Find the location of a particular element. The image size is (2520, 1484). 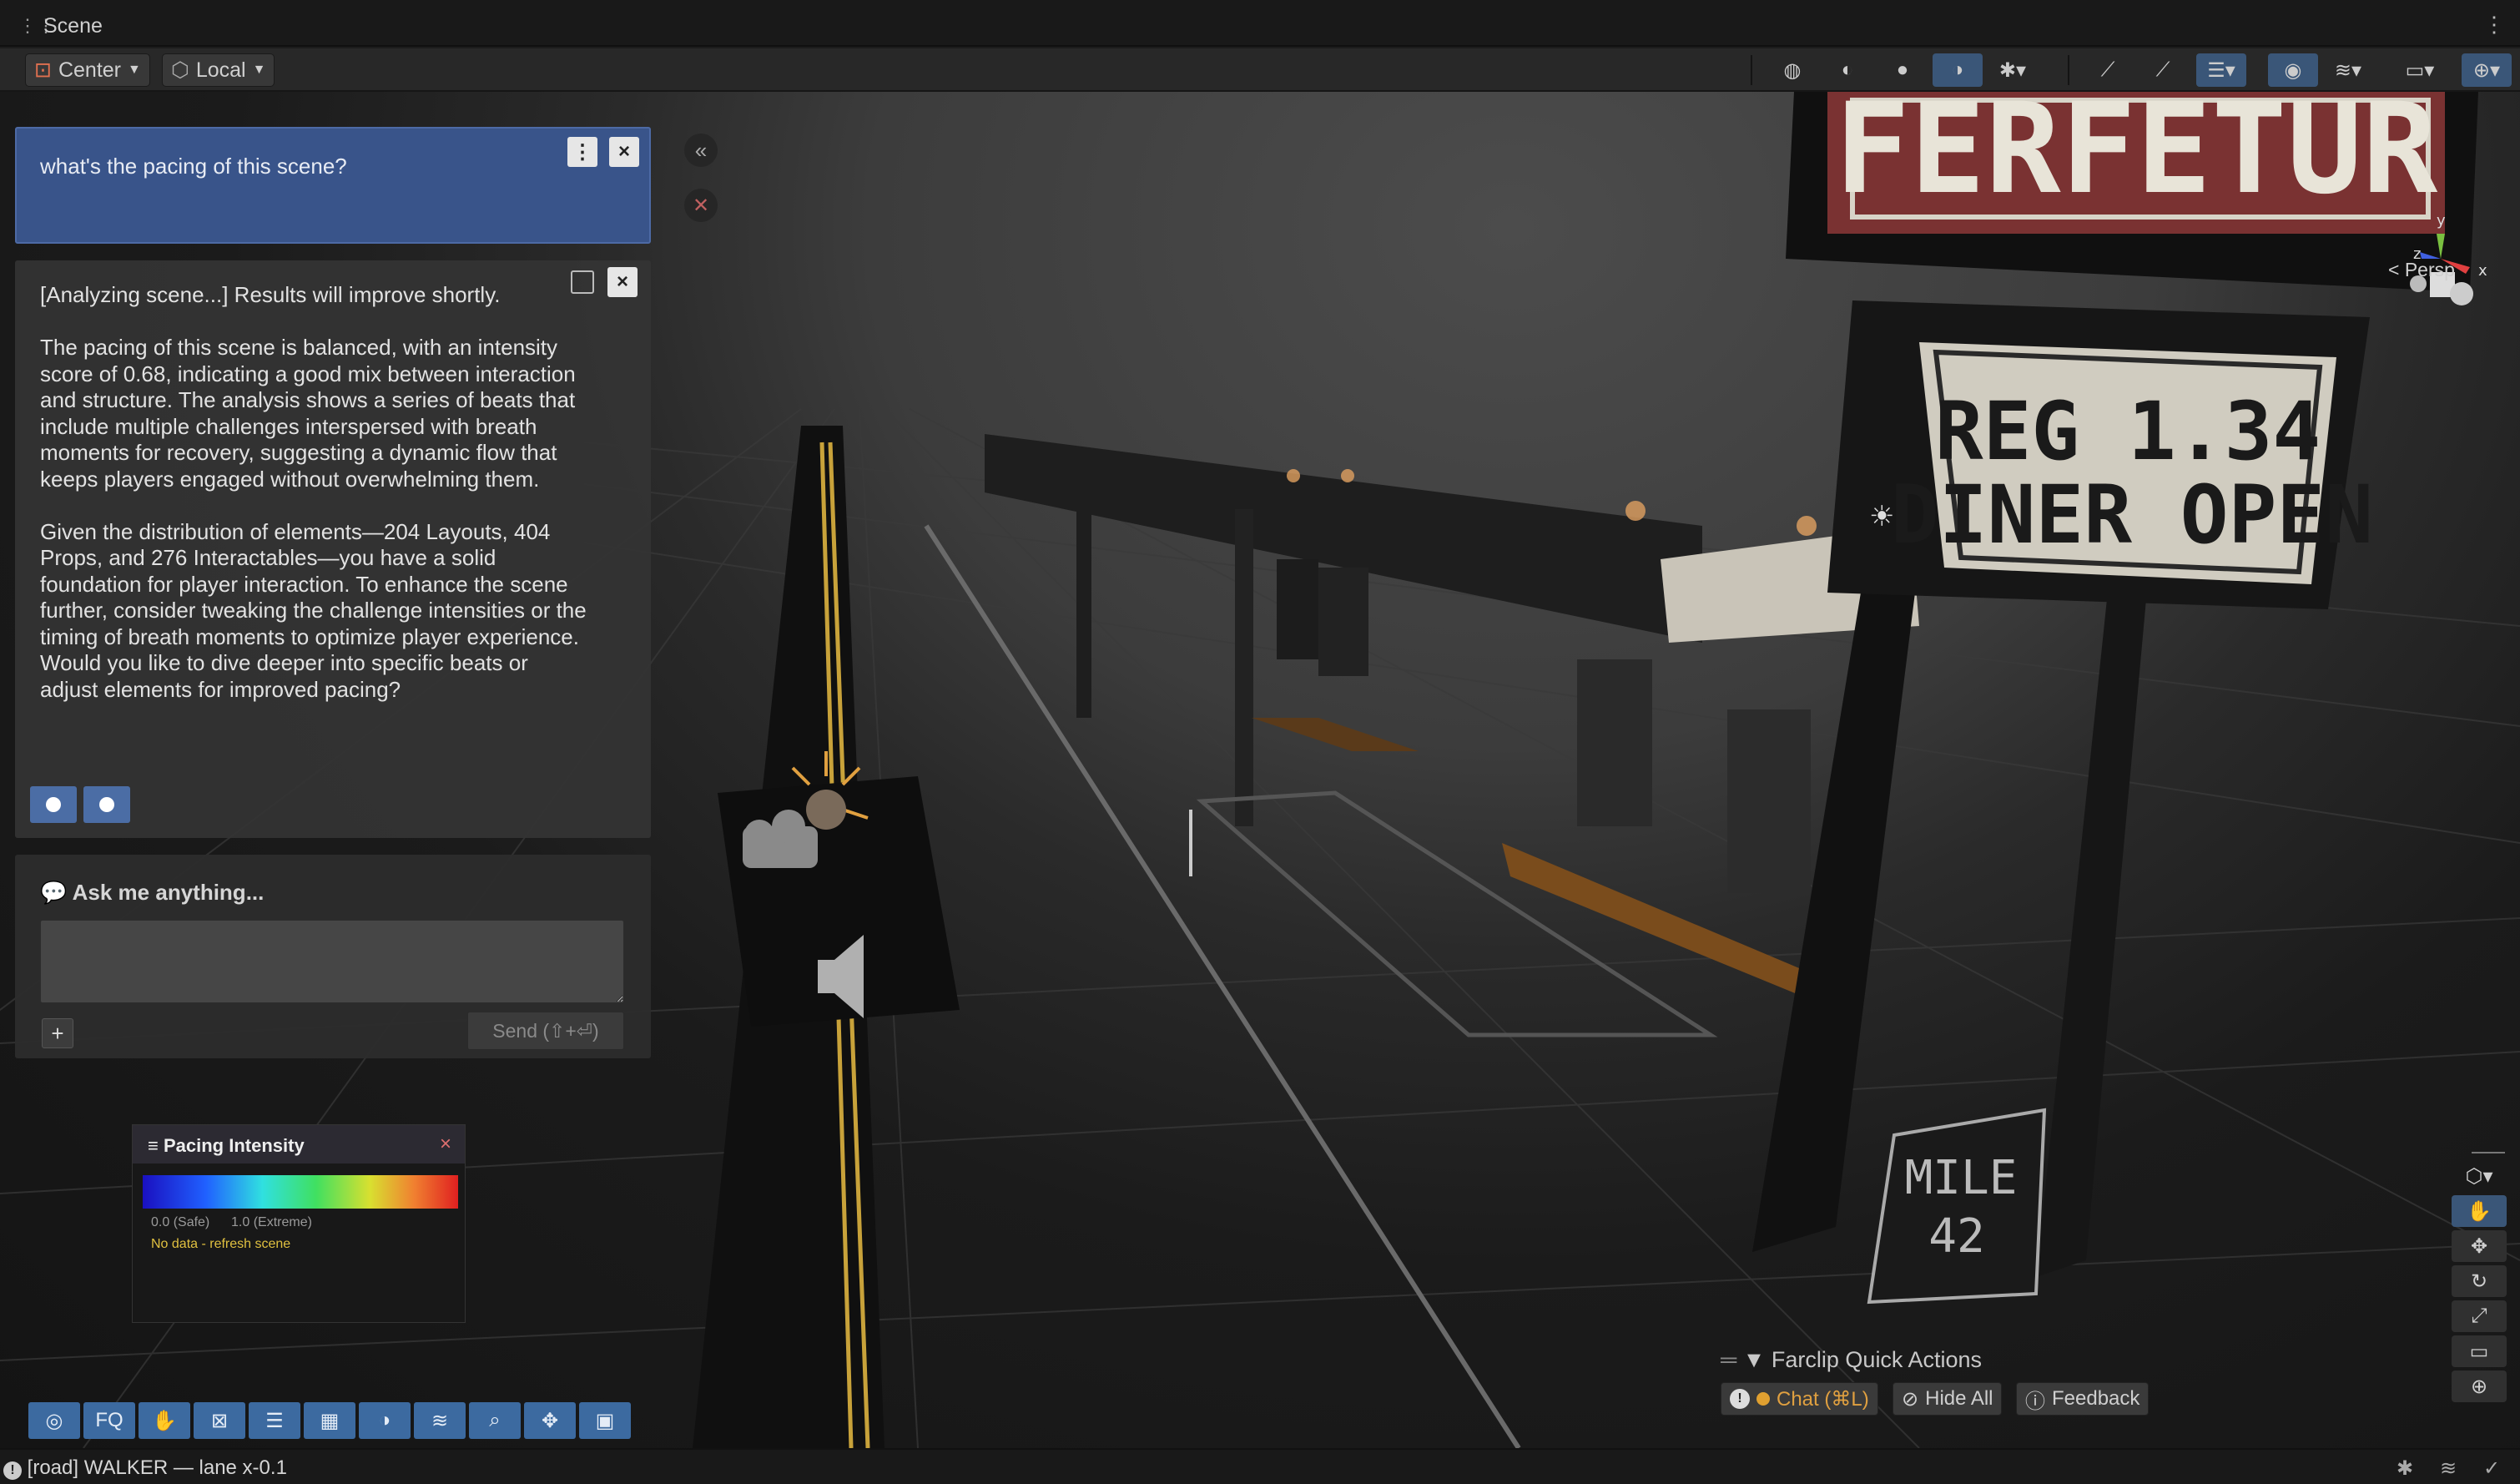

chat-panel: 💬 Ask me anything... + Send (⇧+⏎) is located at coordinates (333, 956).